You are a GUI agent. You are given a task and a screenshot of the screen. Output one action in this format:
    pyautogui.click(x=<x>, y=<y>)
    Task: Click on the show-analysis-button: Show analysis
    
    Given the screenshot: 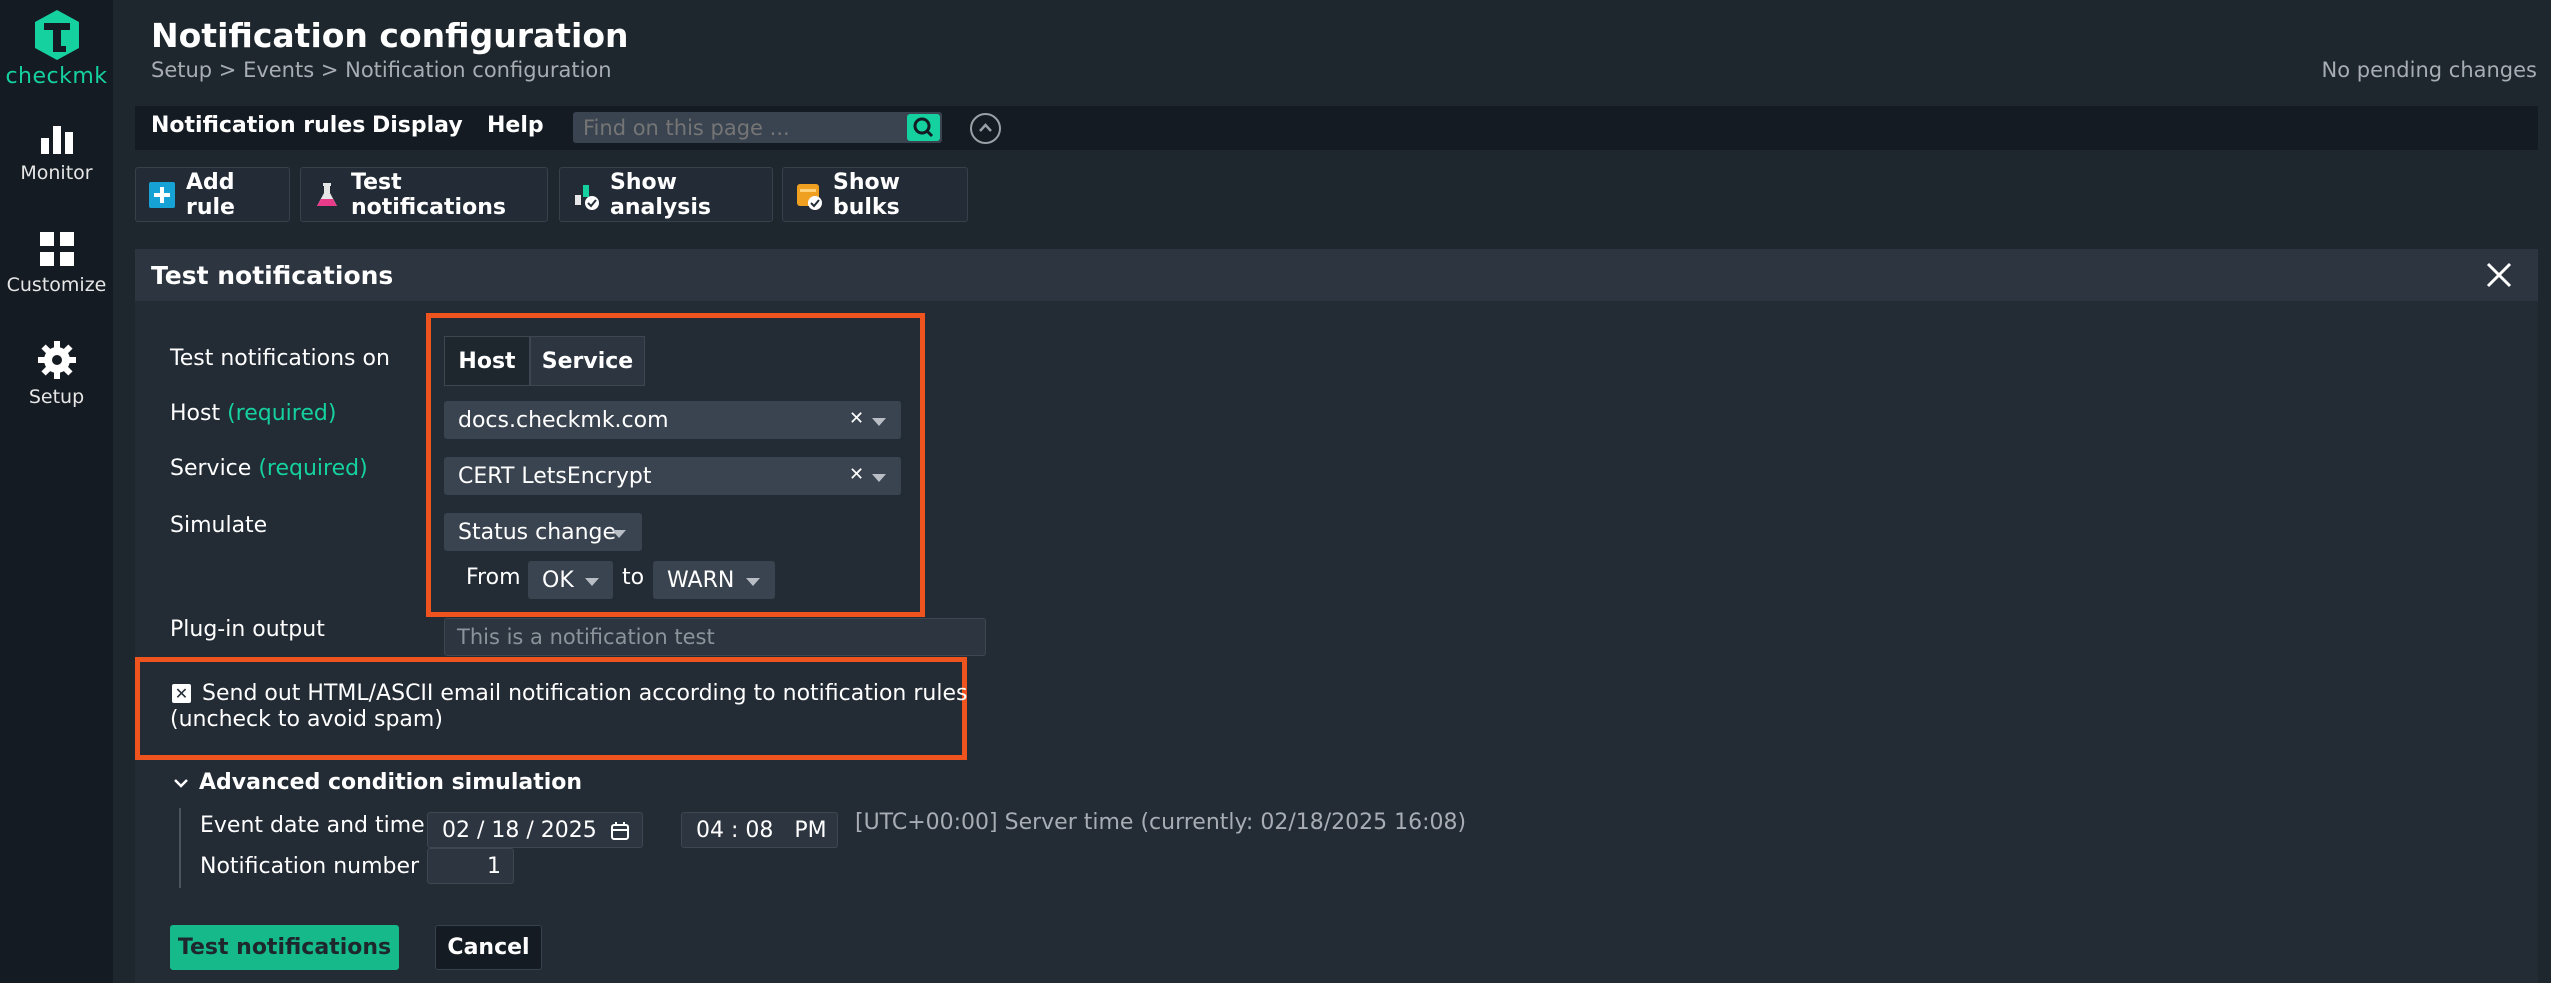 What is the action you would take?
    pyautogui.click(x=666, y=194)
    